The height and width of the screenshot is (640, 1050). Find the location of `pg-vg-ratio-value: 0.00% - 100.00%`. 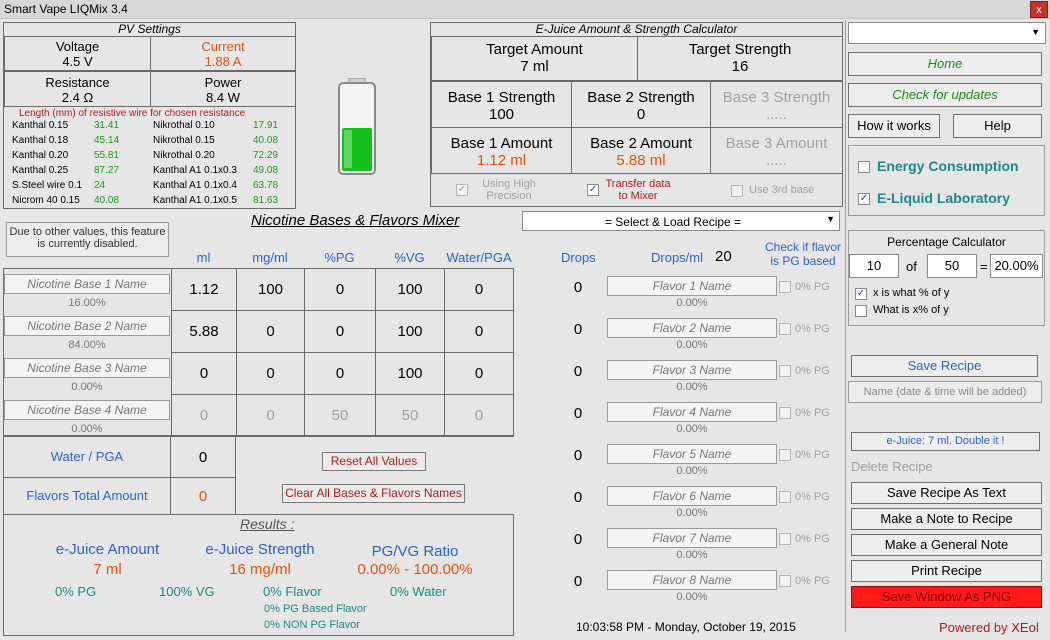

pg-vg-ratio-value: 0.00% - 100.00% is located at coordinates (415, 569).